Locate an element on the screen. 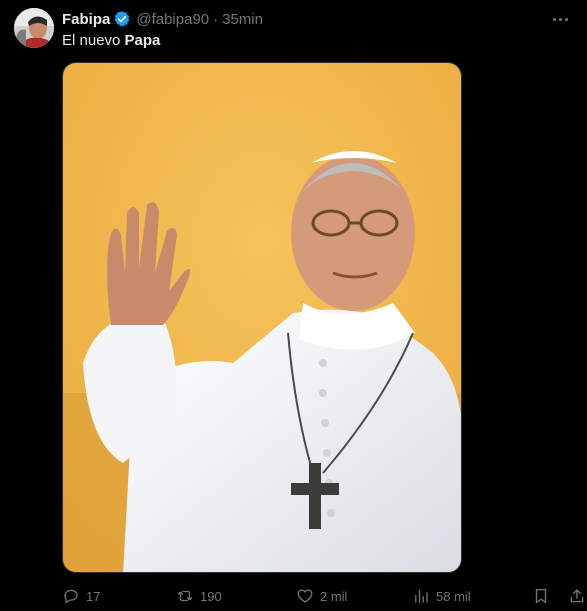 This screenshot has width=587, height=611. display-name: Fabipa is located at coordinates (86, 19).